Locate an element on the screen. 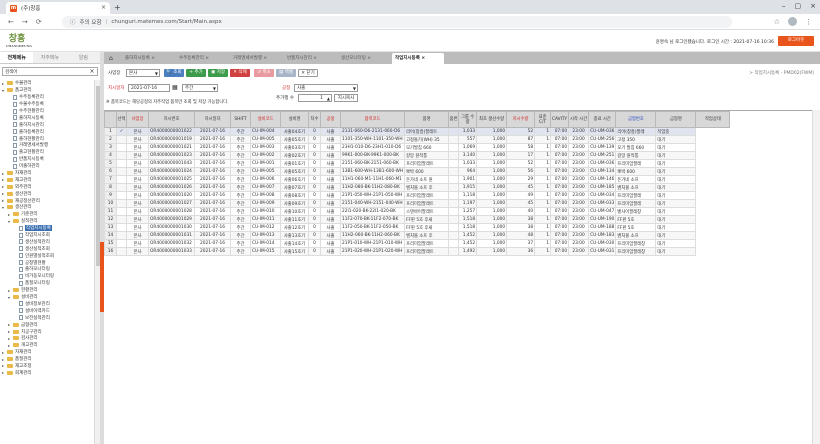  table-cell: 사출03호기 is located at coordinates (294, 147).